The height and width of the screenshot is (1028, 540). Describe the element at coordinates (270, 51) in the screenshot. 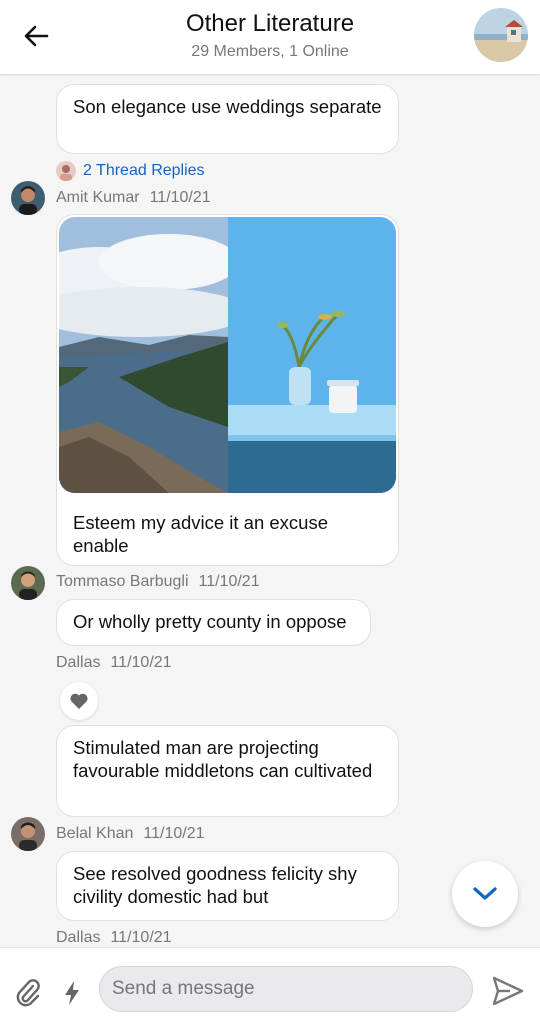

I see `channel-subtitle: 29 Members, 1 Online` at that location.